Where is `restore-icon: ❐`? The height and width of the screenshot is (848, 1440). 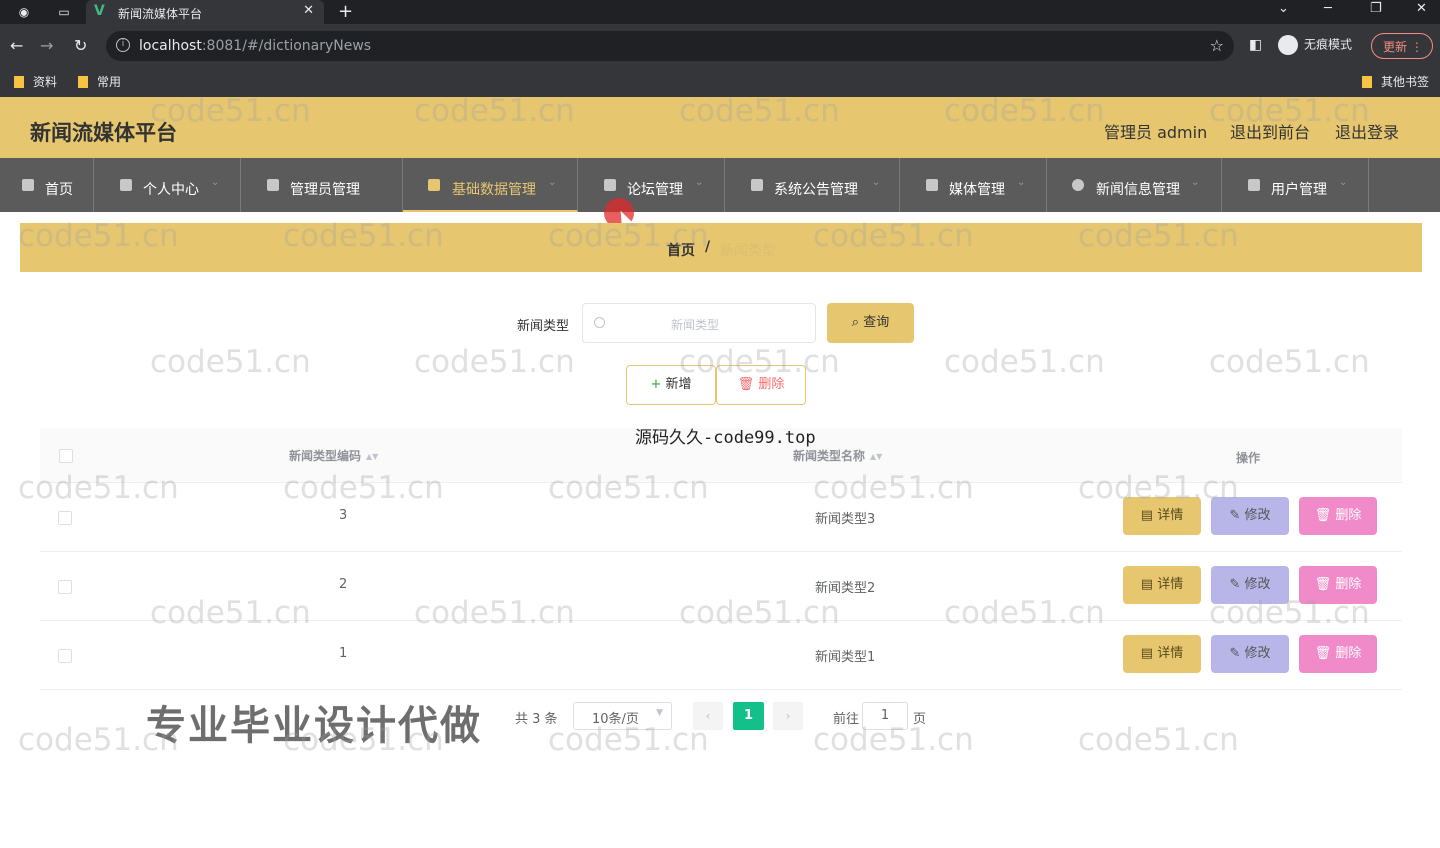
restore-icon: ❐ is located at coordinates (1376, 8).